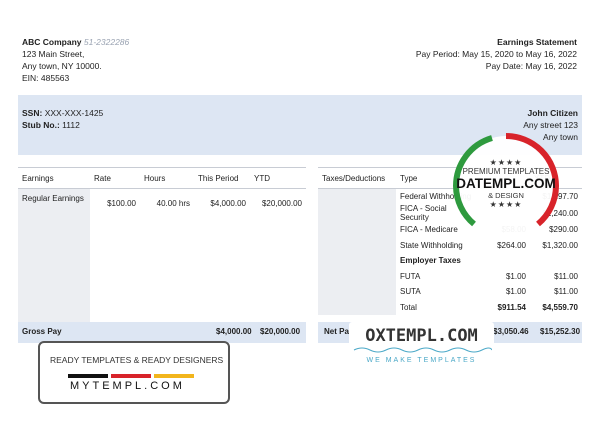  I want to click on stub-label: Stub No.:, so click(41, 125).